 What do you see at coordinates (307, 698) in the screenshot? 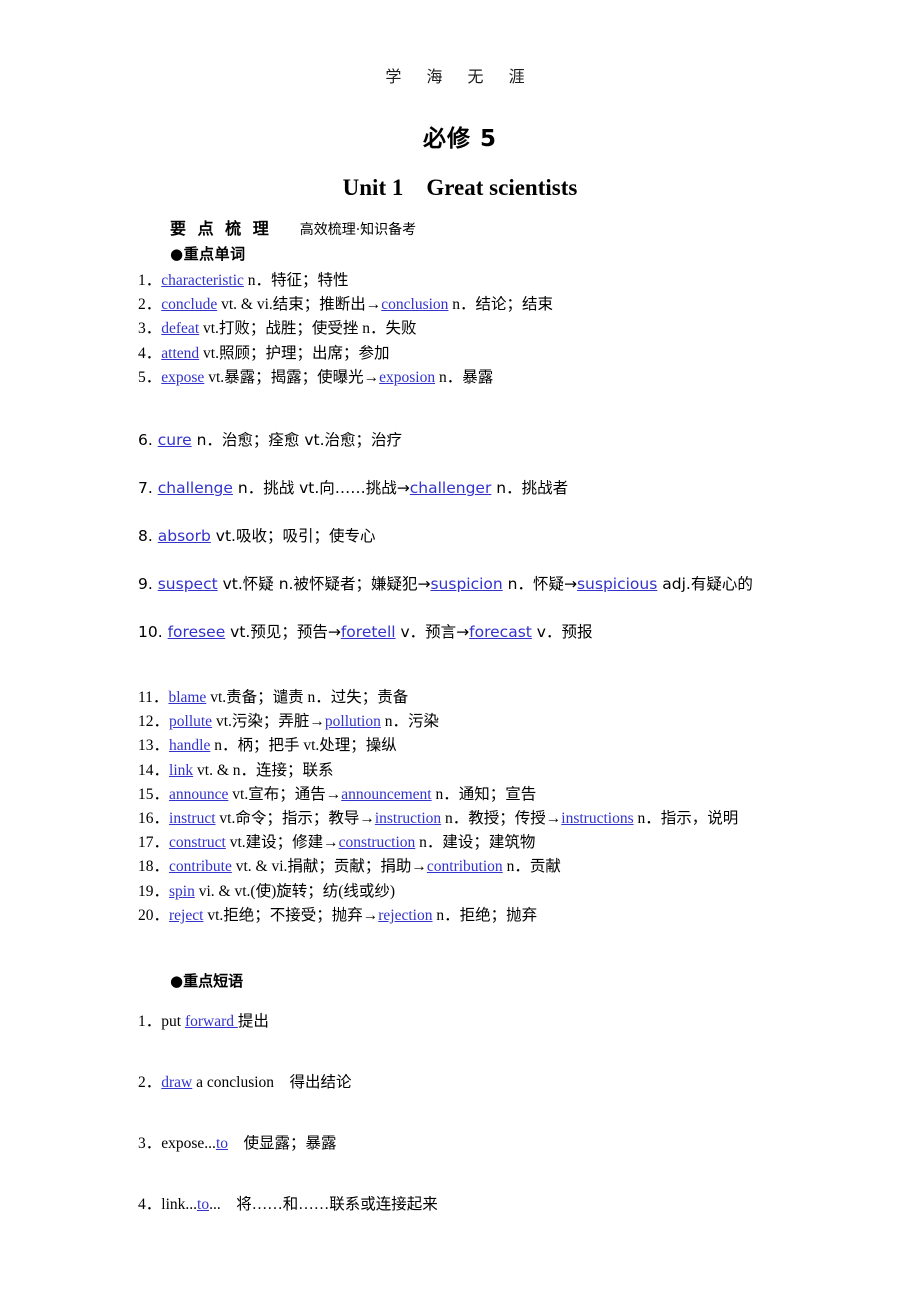
I see `word-definition: vt.责备；谴责 n．过失；责备` at bounding box center [307, 698].